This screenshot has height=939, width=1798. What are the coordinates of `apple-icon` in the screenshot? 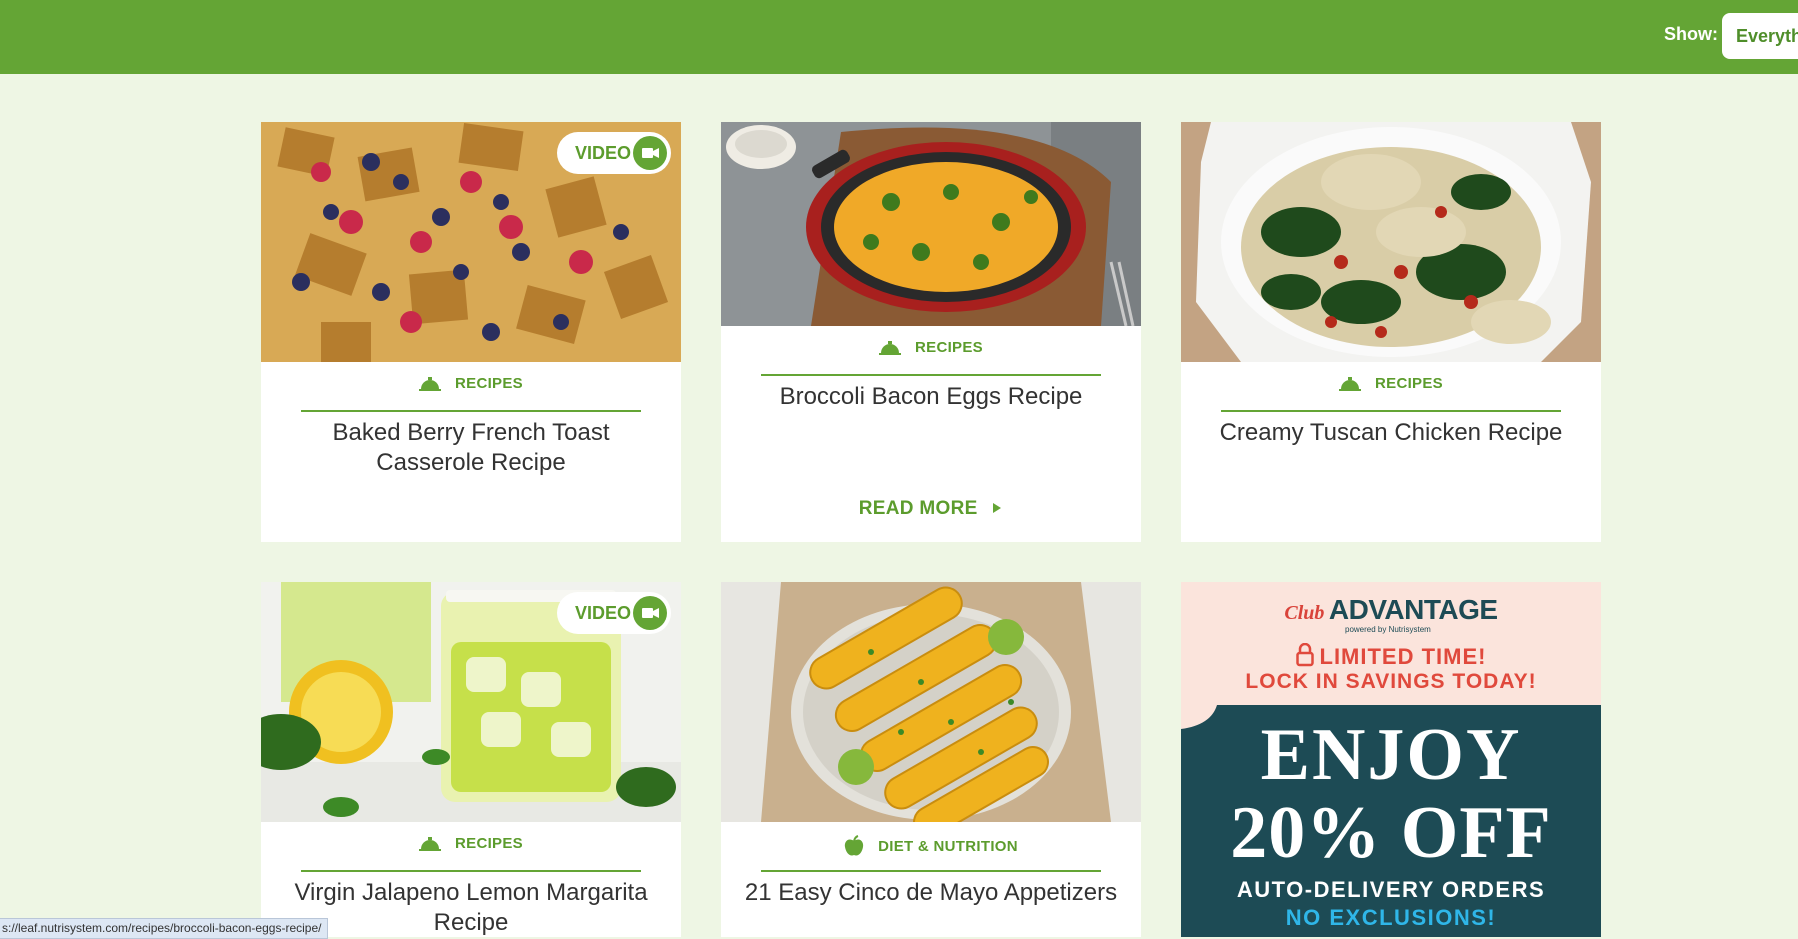 It's located at (854, 845).